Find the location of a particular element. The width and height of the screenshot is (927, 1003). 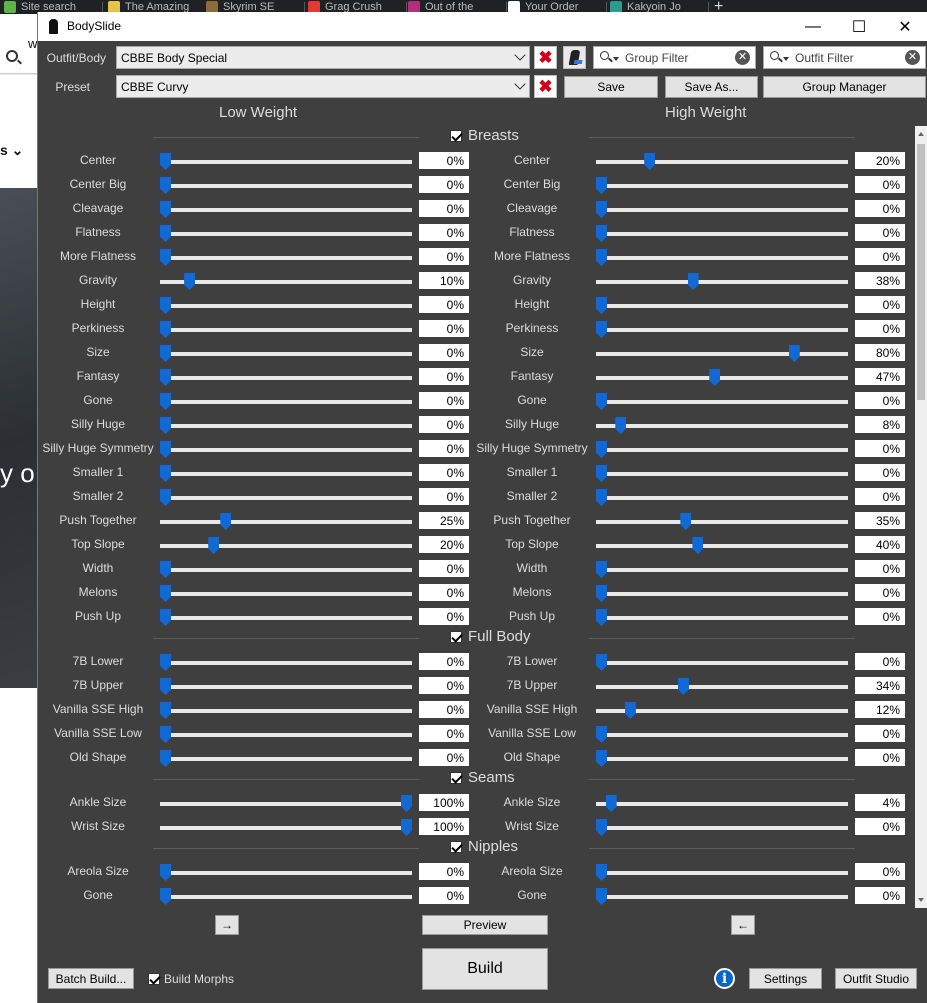

clear-outfit-filter-icon: ✕ is located at coordinates (912, 57).